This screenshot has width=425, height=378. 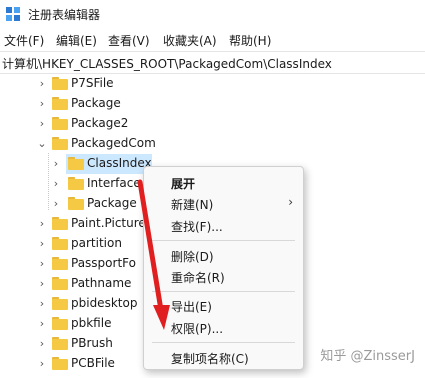 What do you see at coordinates (250, 40) in the screenshot?
I see `menu-help: 帮助(H)` at bounding box center [250, 40].